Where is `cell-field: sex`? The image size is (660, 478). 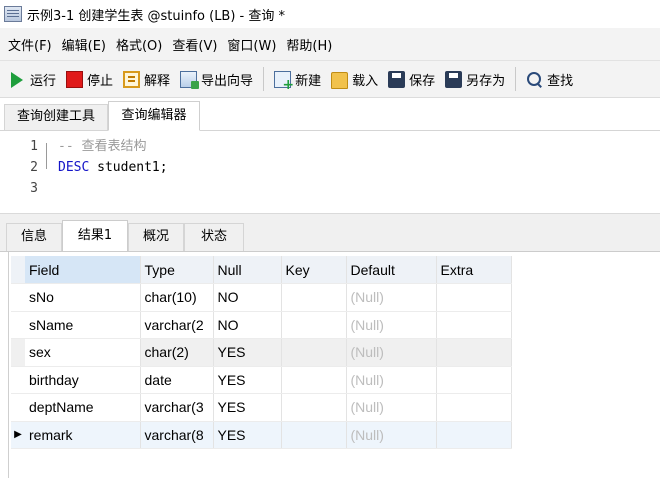 cell-field: sex is located at coordinates (83, 352).